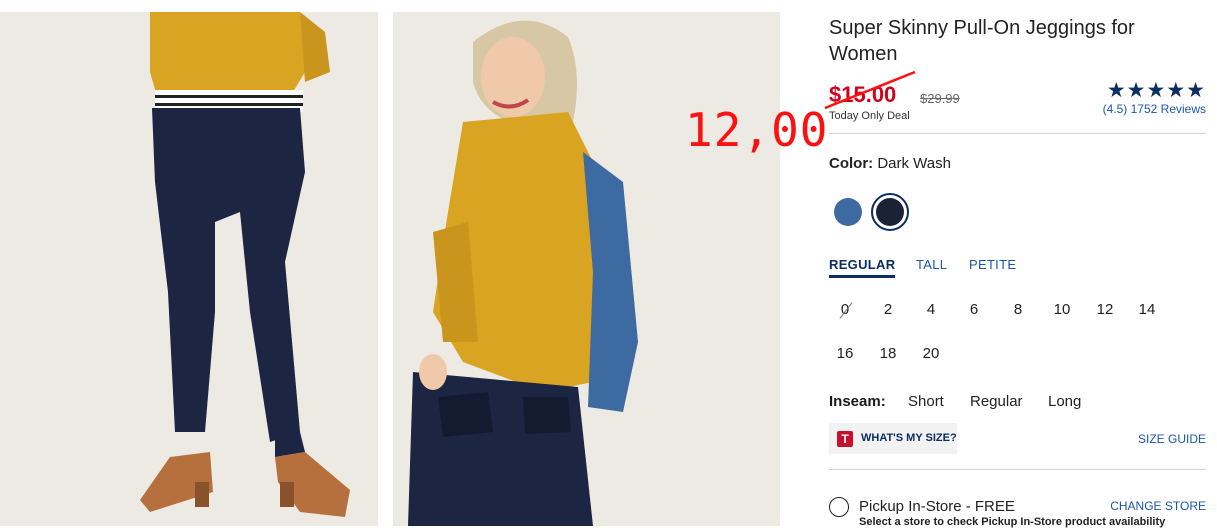 Image resolution: width=1217 pixels, height=528 pixels. I want to click on color-swatch-medium-wash, so click(848, 212).